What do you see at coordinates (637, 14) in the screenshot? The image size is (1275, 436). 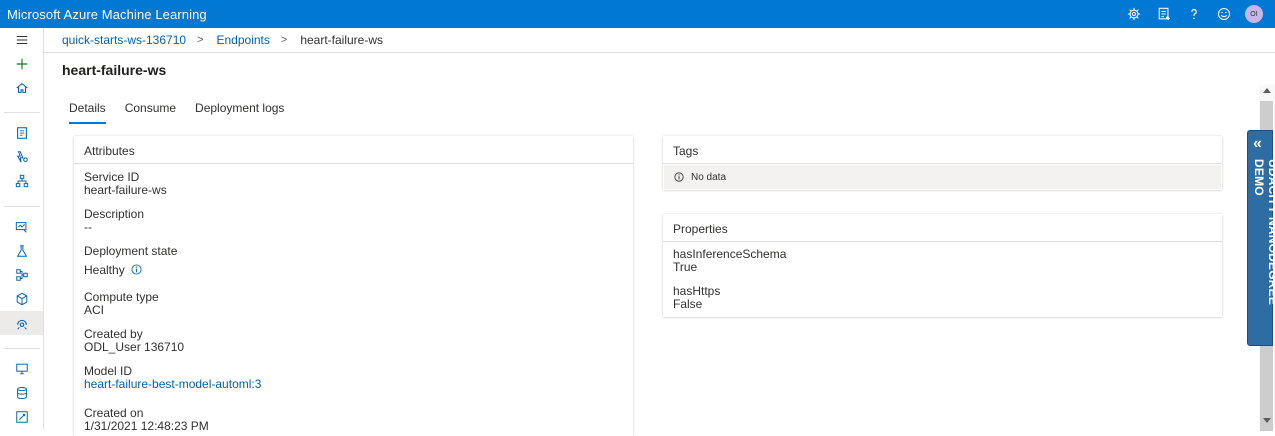 I see `top-bar: Microsoft Azure Machine Learning OI` at bounding box center [637, 14].